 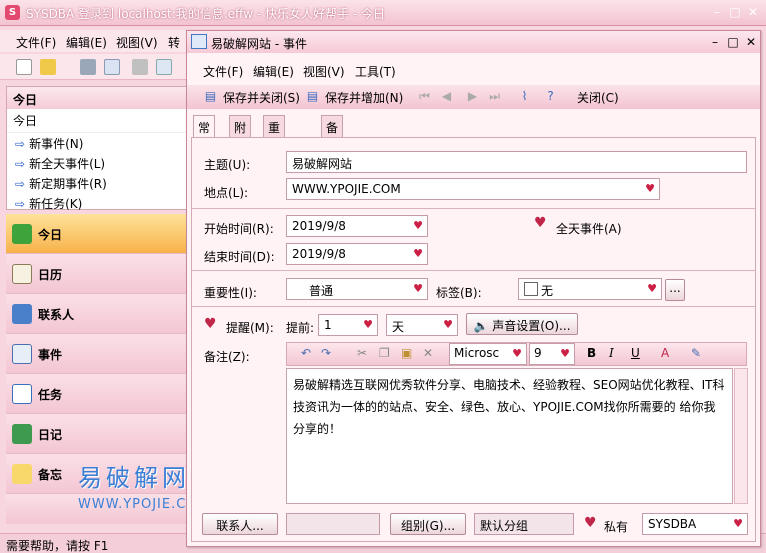 What do you see at coordinates (22, 234) in the screenshot?
I see `home-icon` at bounding box center [22, 234].